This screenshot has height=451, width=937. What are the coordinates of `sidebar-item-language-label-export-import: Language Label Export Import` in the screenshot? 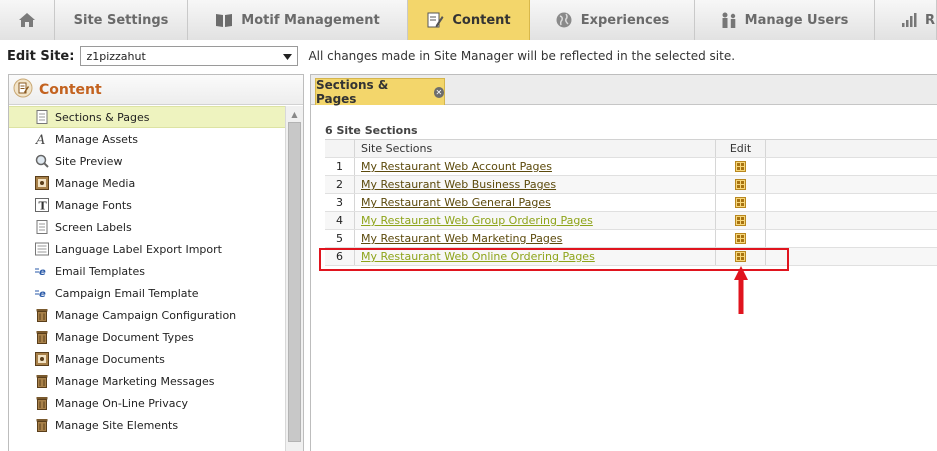 It's located at (147, 249).